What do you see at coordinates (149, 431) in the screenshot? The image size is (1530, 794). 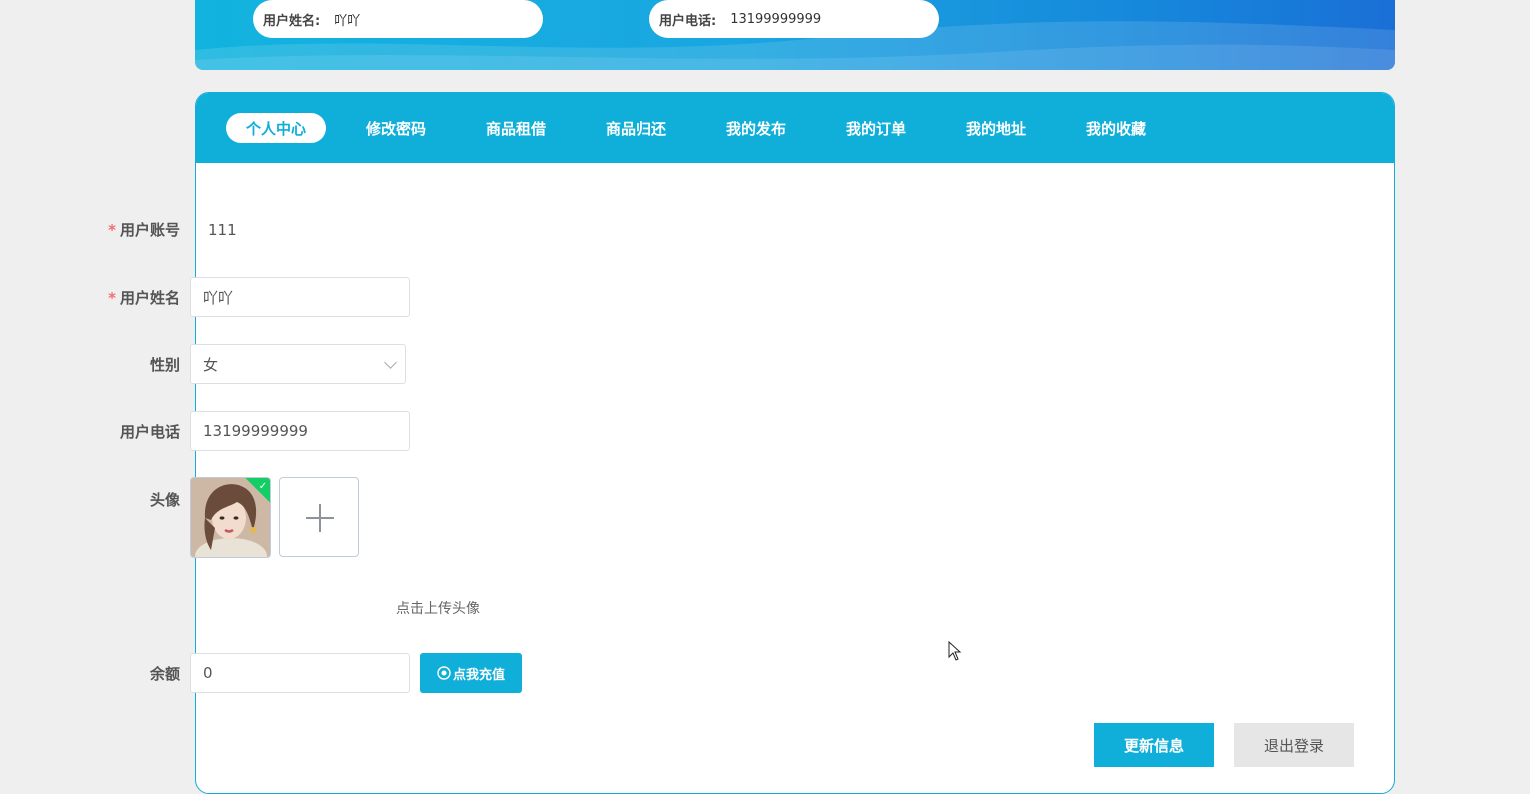 I see `phone-label: 用户电话` at bounding box center [149, 431].